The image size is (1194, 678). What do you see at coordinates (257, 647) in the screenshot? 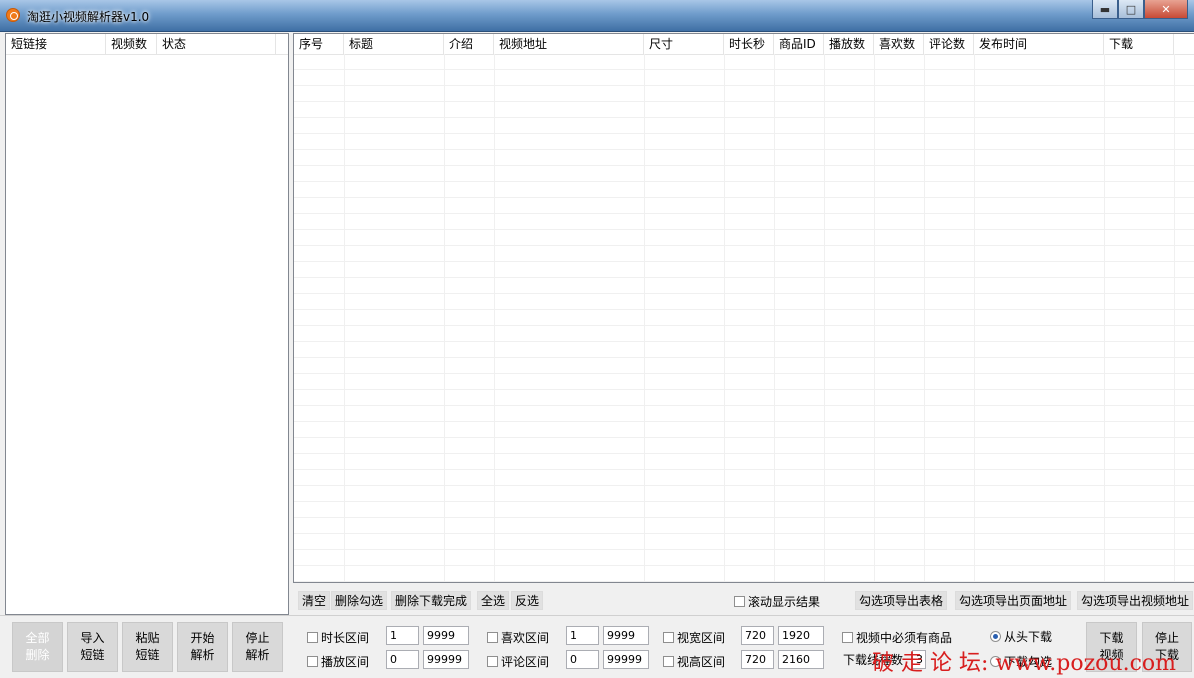
I see `stop-parse-button: 停止 解析` at bounding box center [257, 647].